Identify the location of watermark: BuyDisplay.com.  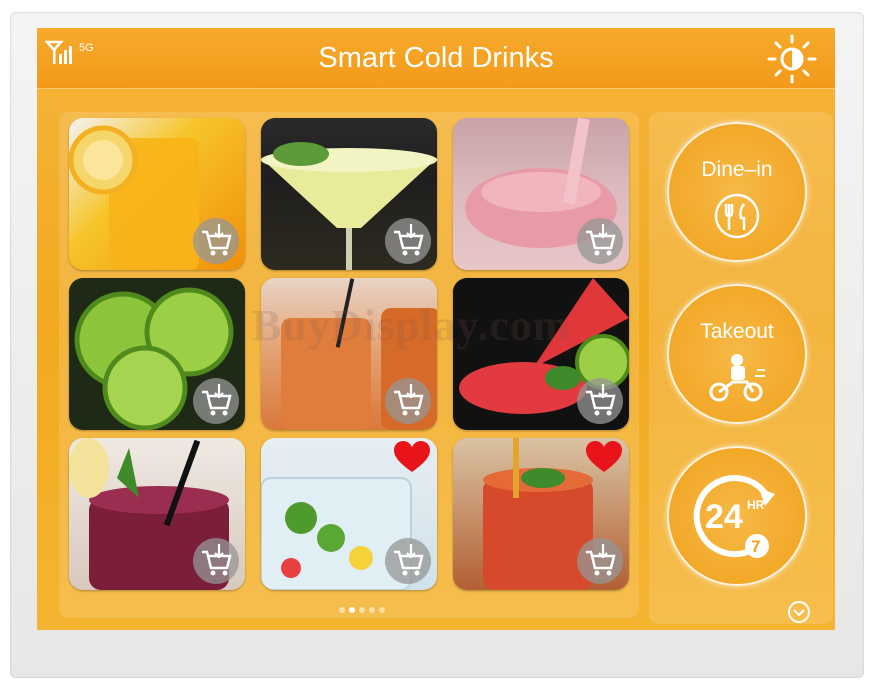
(411, 325).